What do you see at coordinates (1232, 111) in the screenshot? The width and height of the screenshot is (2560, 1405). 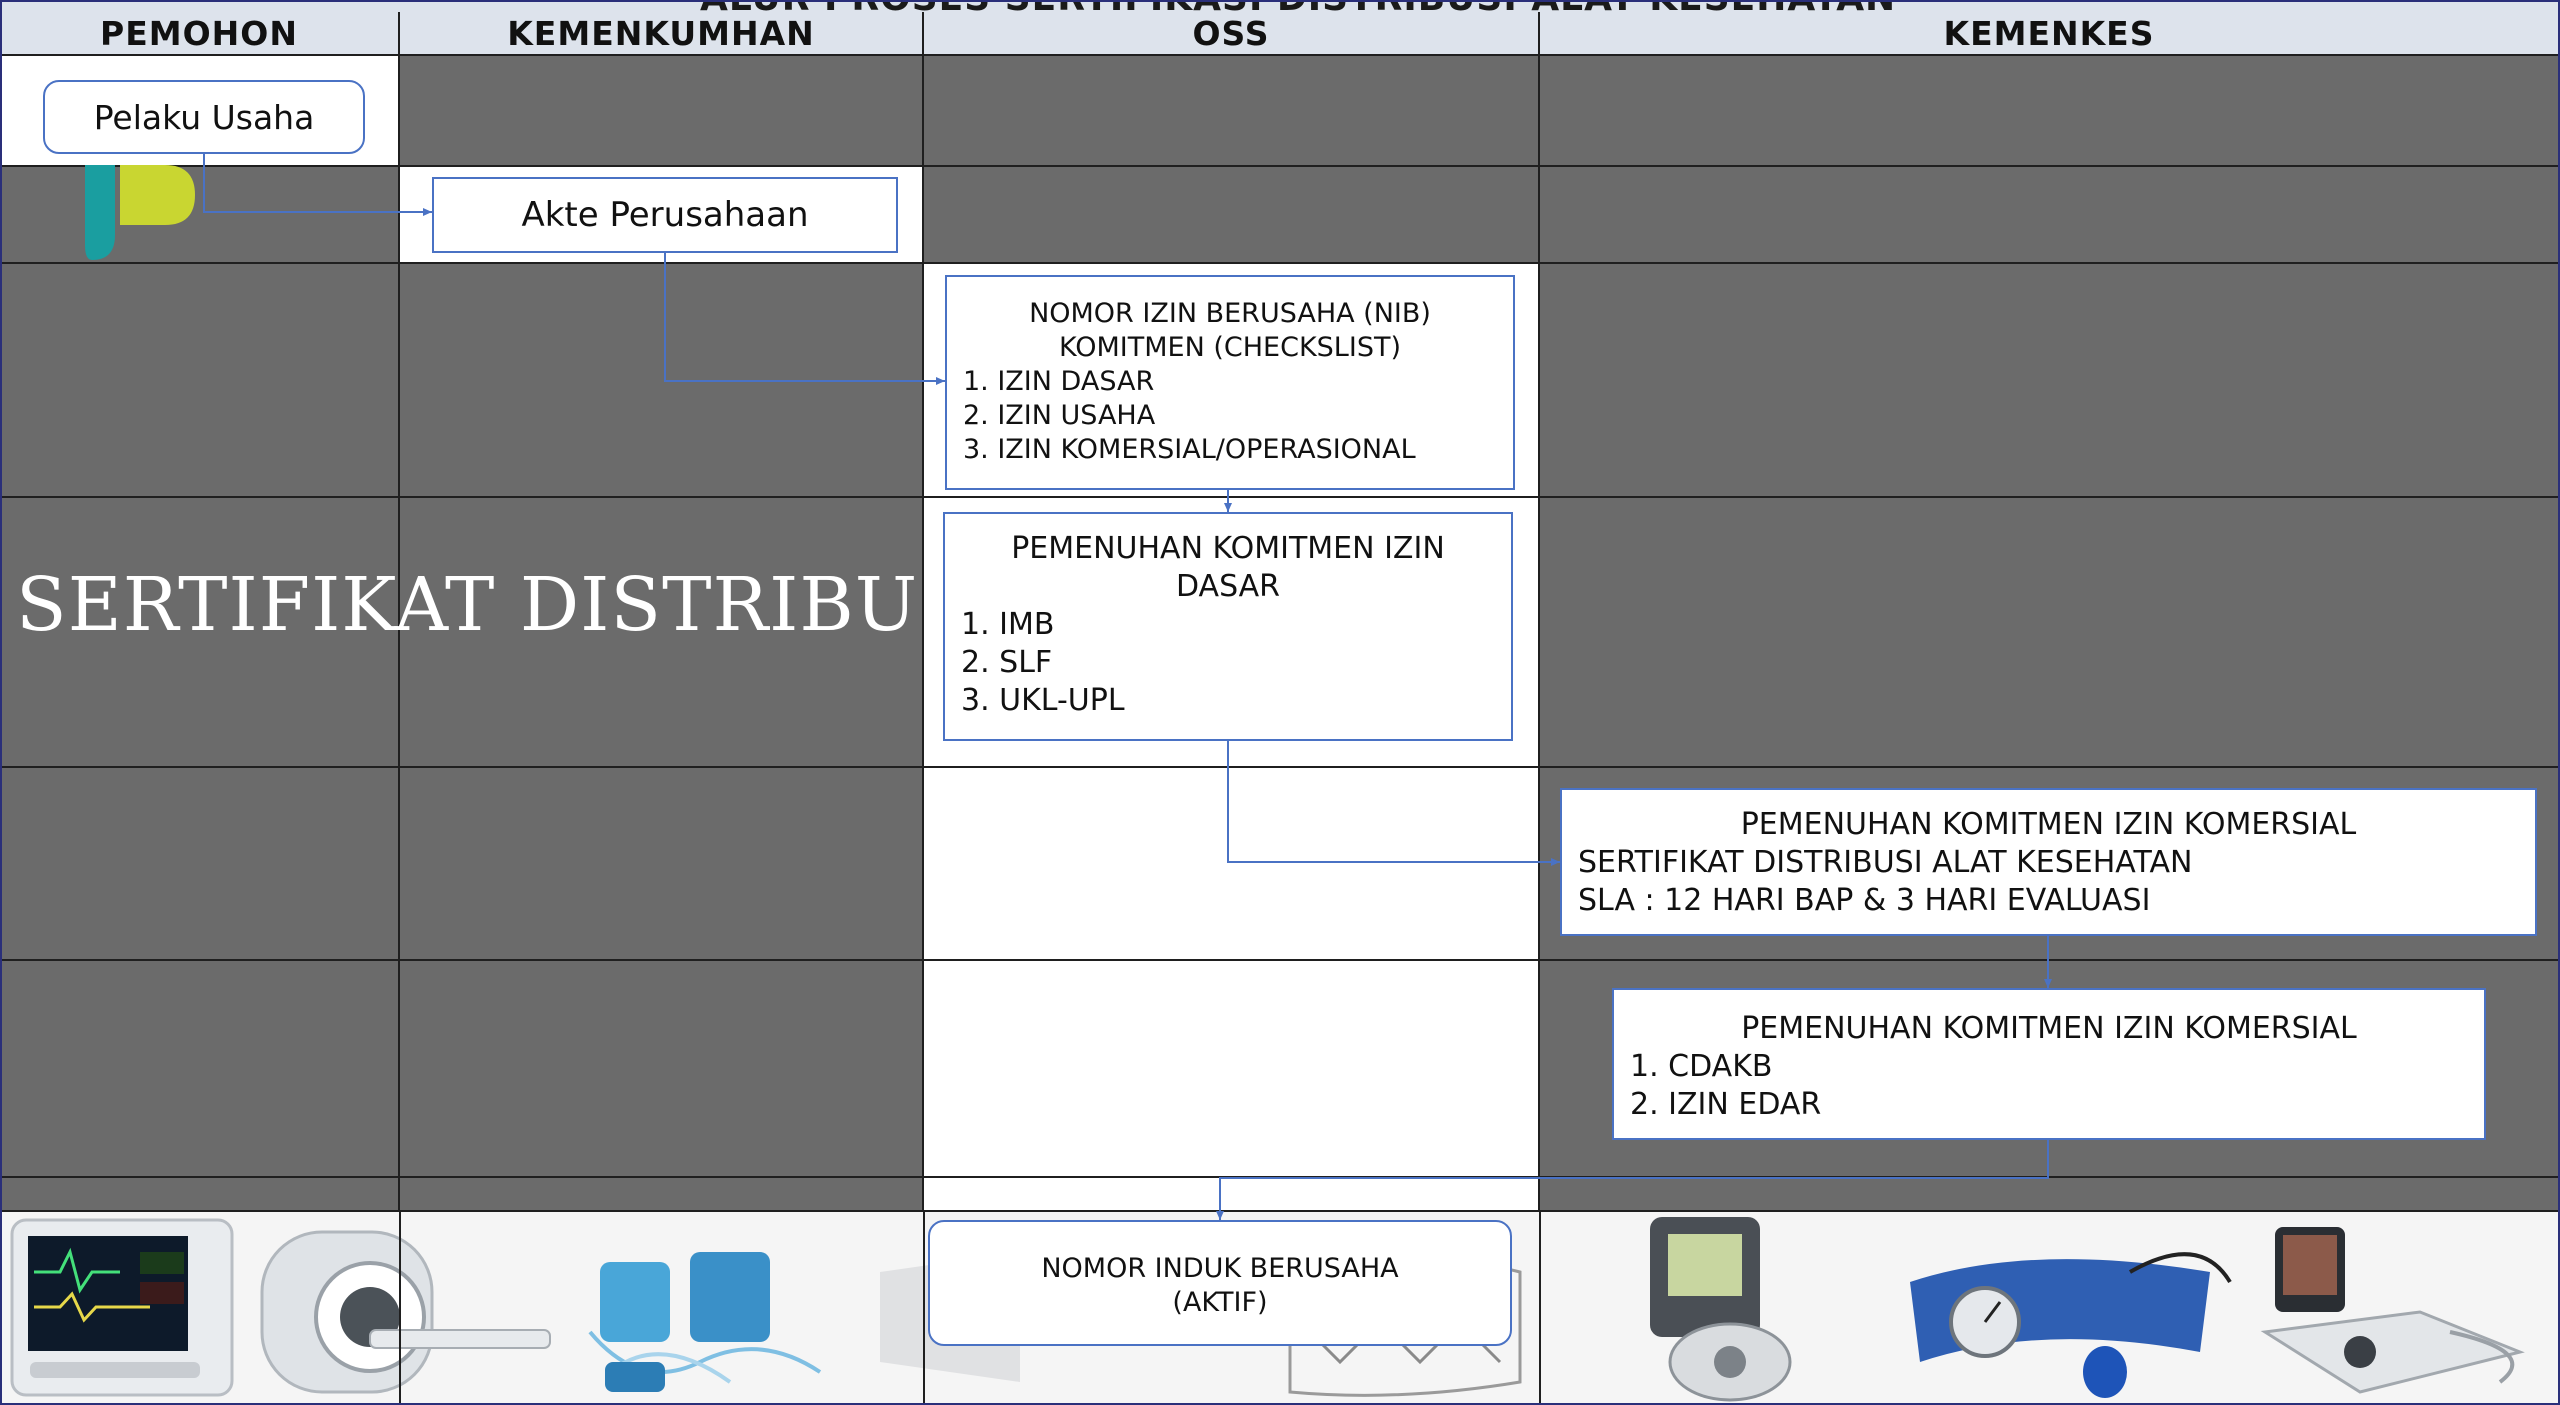 I see `cell-oss-r1` at bounding box center [1232, 111].